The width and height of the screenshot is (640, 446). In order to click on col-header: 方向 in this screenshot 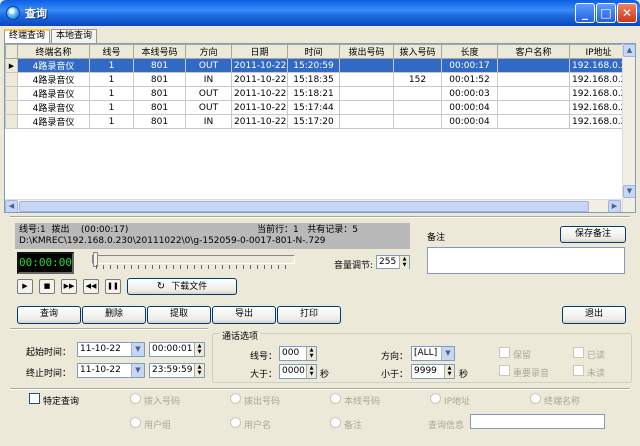, I will do `click(208, 51)`.